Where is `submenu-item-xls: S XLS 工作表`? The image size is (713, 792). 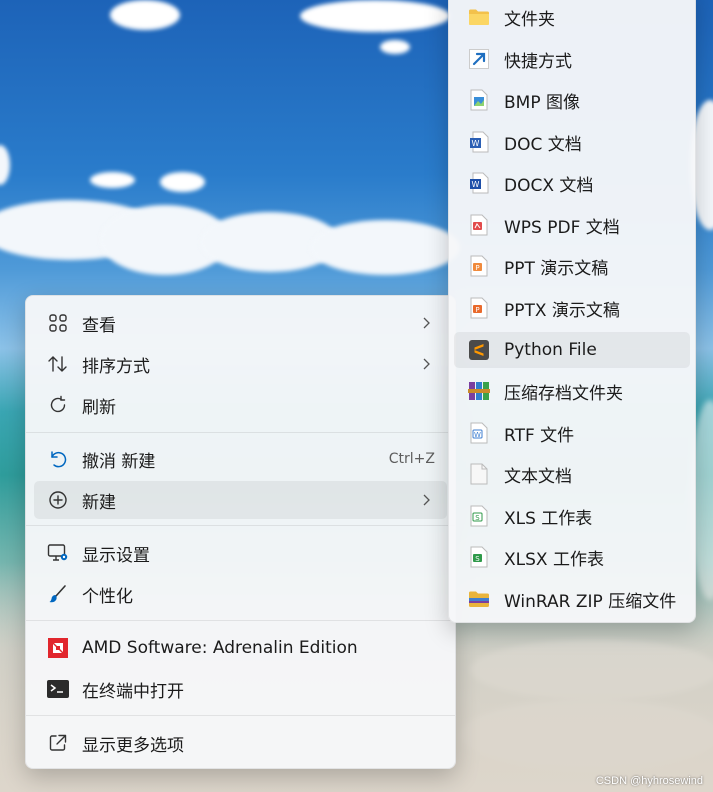
submenu-item-xls: S XLS 工作表 is located at coordinates (572, 516).